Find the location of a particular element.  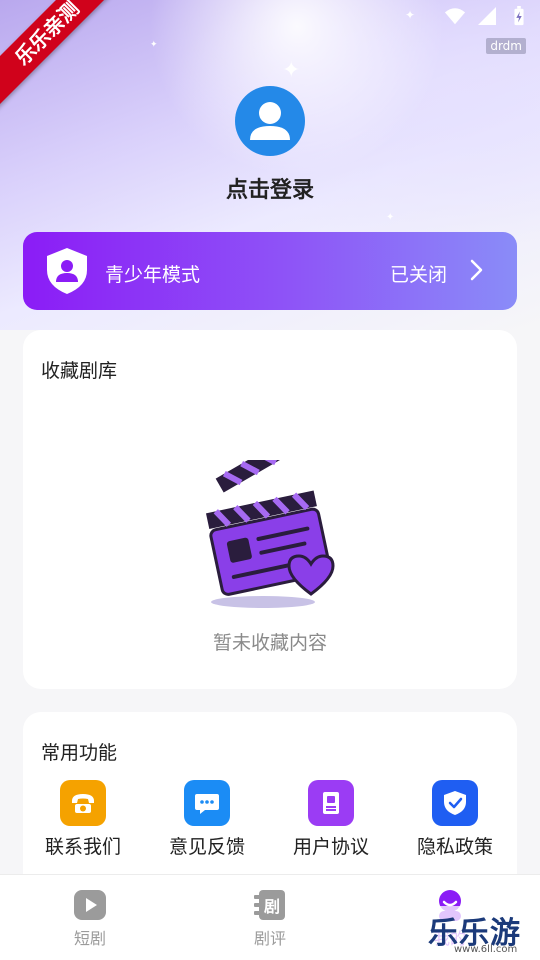

privacy-policy-label: 隐私政策 is located at coordinates (454, 847).